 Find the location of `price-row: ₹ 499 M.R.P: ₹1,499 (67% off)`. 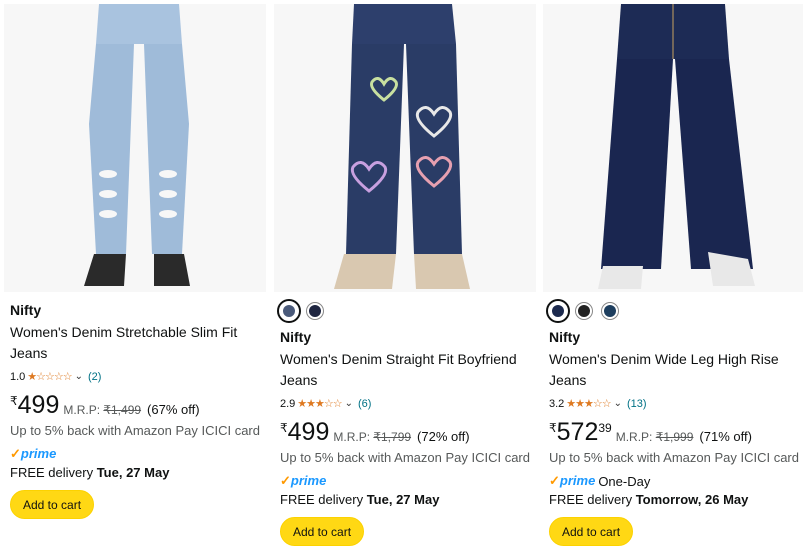

price-row: ₹ 499 M.R.P: ₹1,499 (67% off) is located at coordinates (136, 405).